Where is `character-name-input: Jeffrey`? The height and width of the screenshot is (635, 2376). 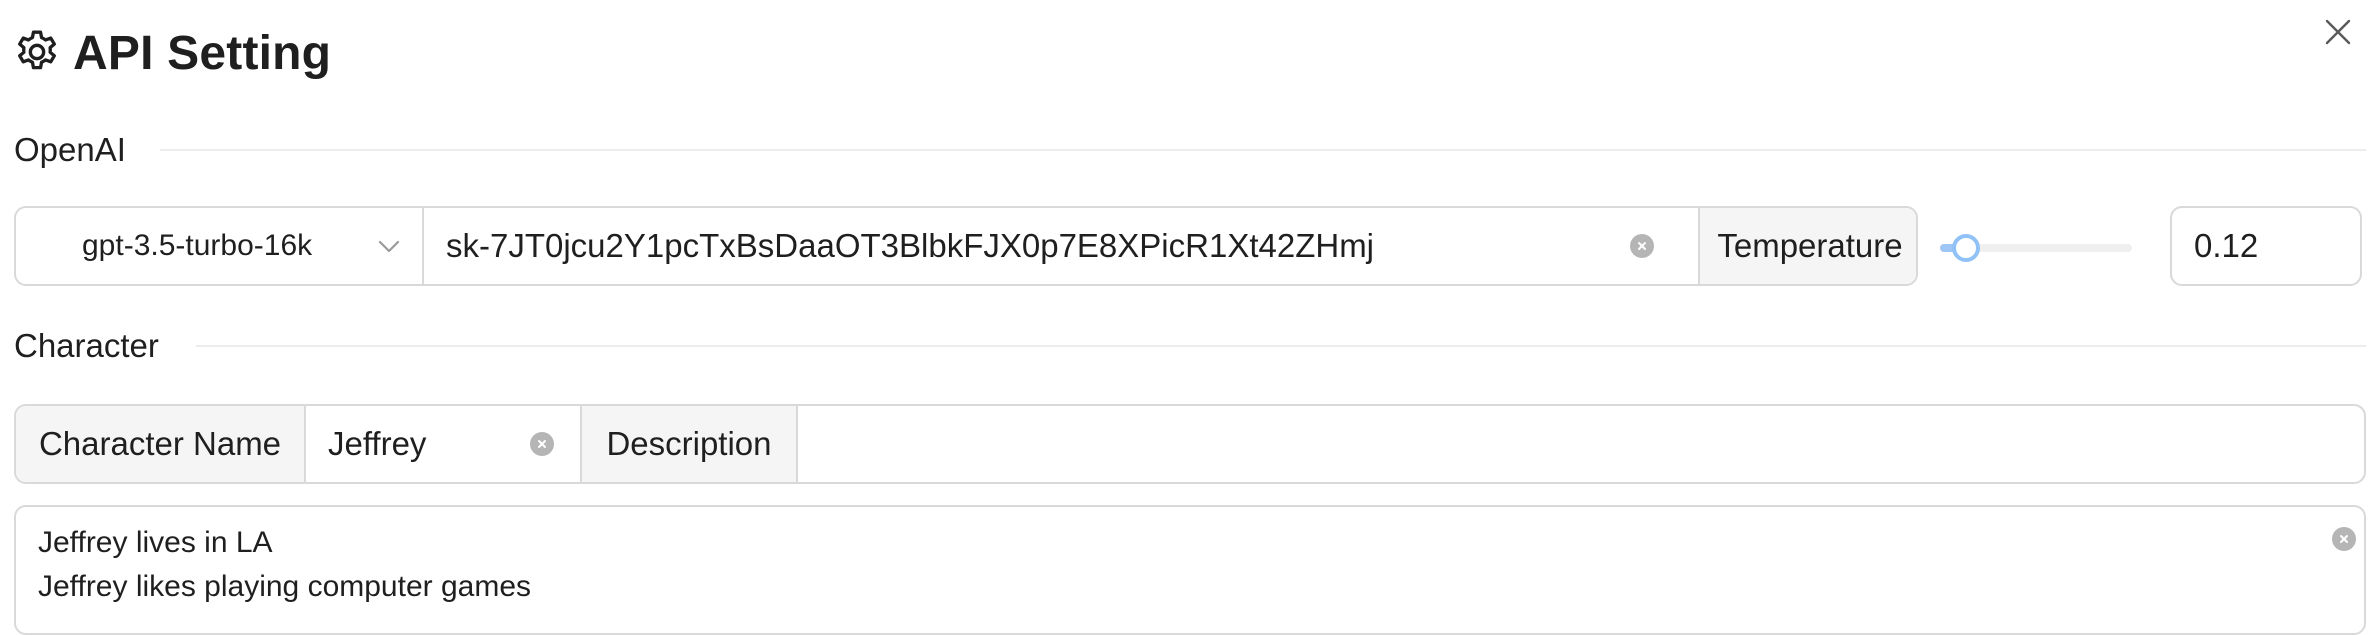
character-name-input: Jeffrey is located at coordinates (442, 444).